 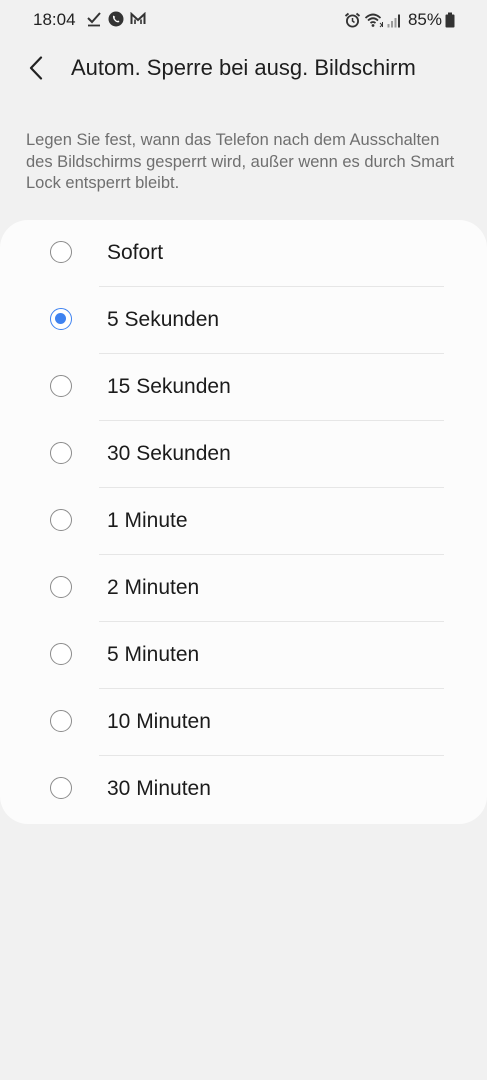 I want to click on status-left-icons, so click(x=116, y=19).